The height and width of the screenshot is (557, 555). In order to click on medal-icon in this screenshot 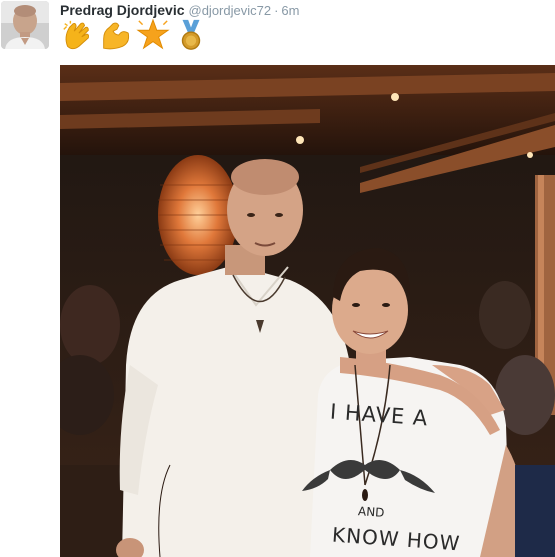, I will do `click(191, 34)`.